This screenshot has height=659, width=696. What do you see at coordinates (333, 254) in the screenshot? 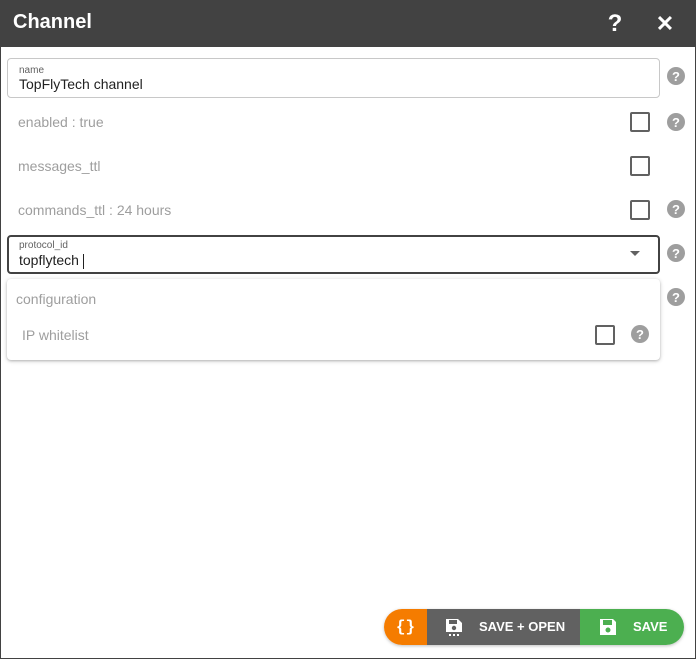
I see `protocol-id-select: protocol_id topflytech` at bounding box center [333, 254].